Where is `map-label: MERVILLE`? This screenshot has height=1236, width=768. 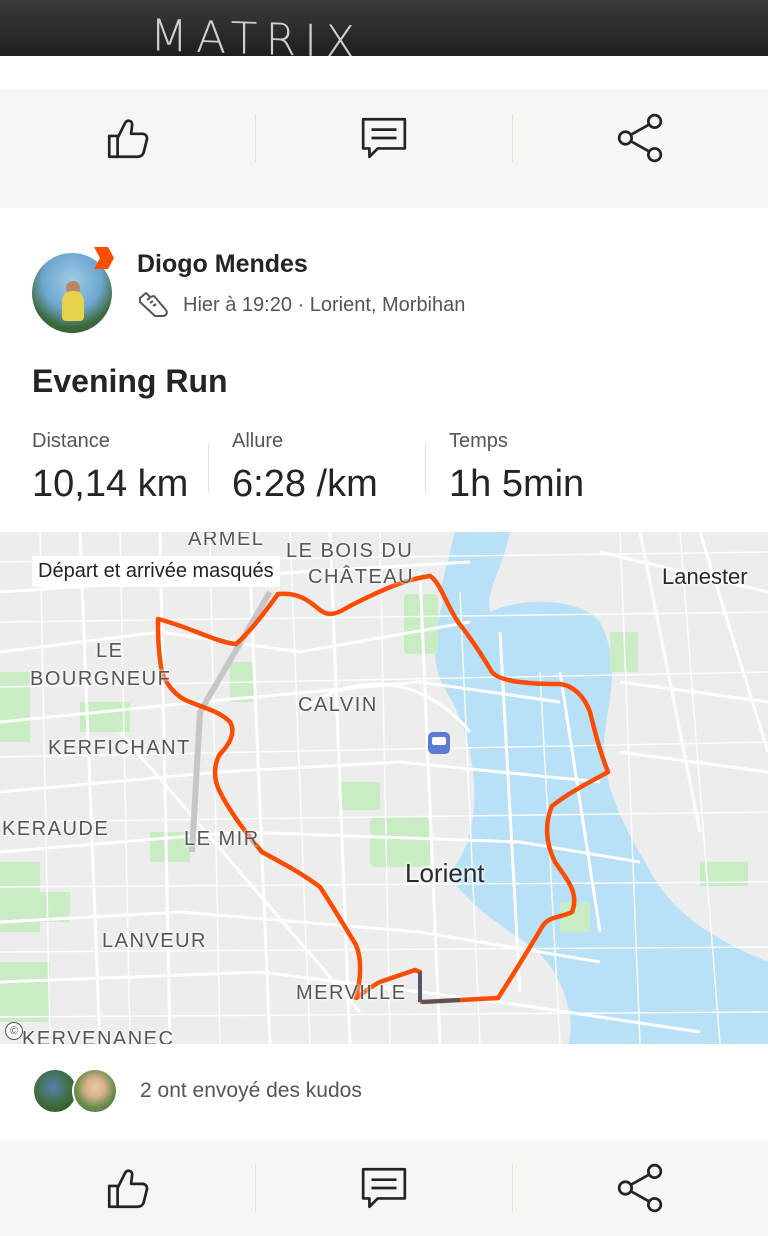 map-label: MERVILLE is located at coordinates (351, 993).